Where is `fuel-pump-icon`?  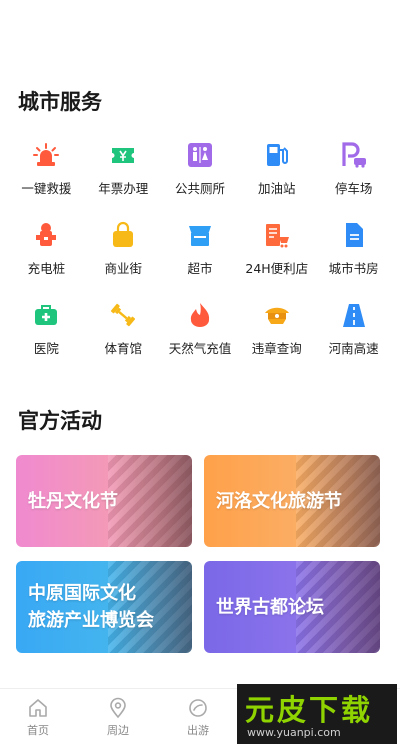 fuel-pump-icon is located at coordinates (277, 155).